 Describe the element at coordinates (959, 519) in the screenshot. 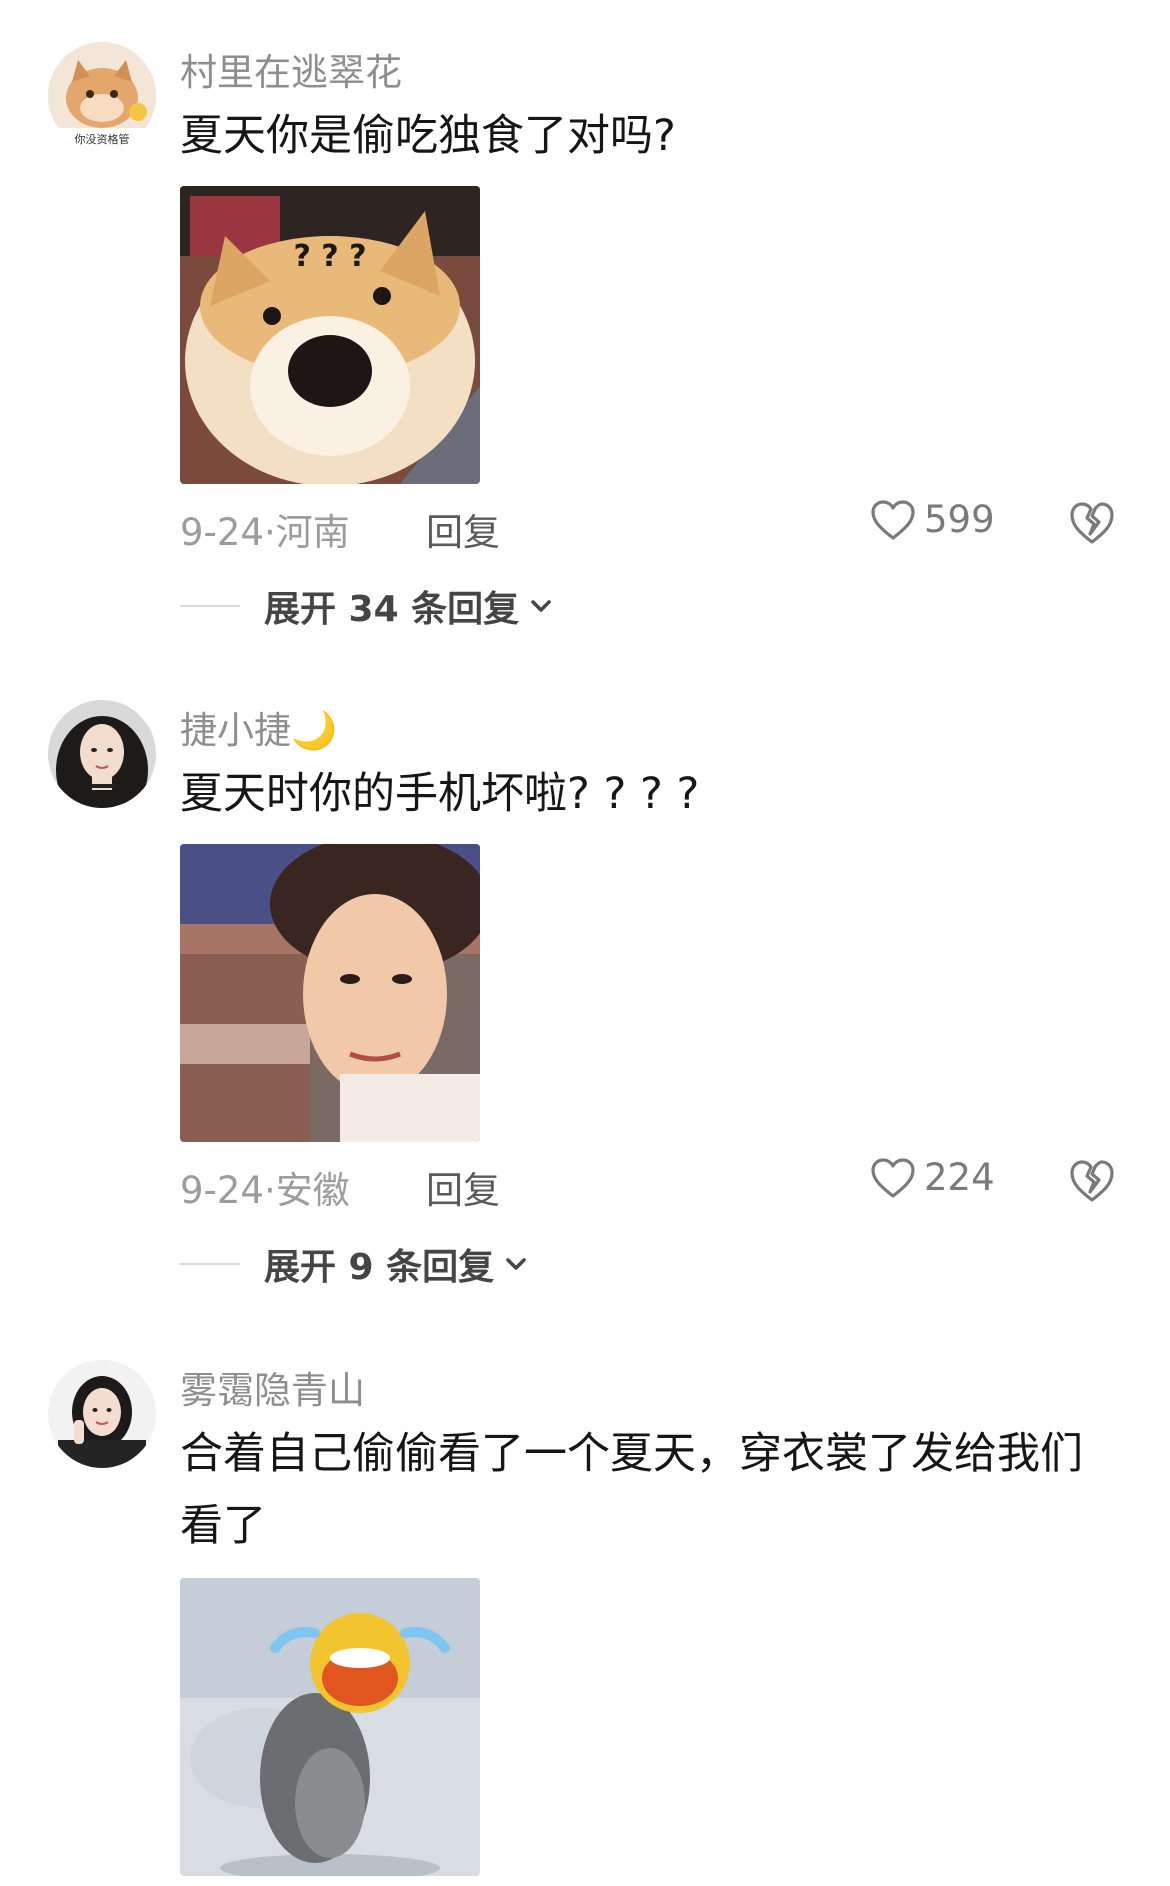

I see `like-count: 599` at that location.